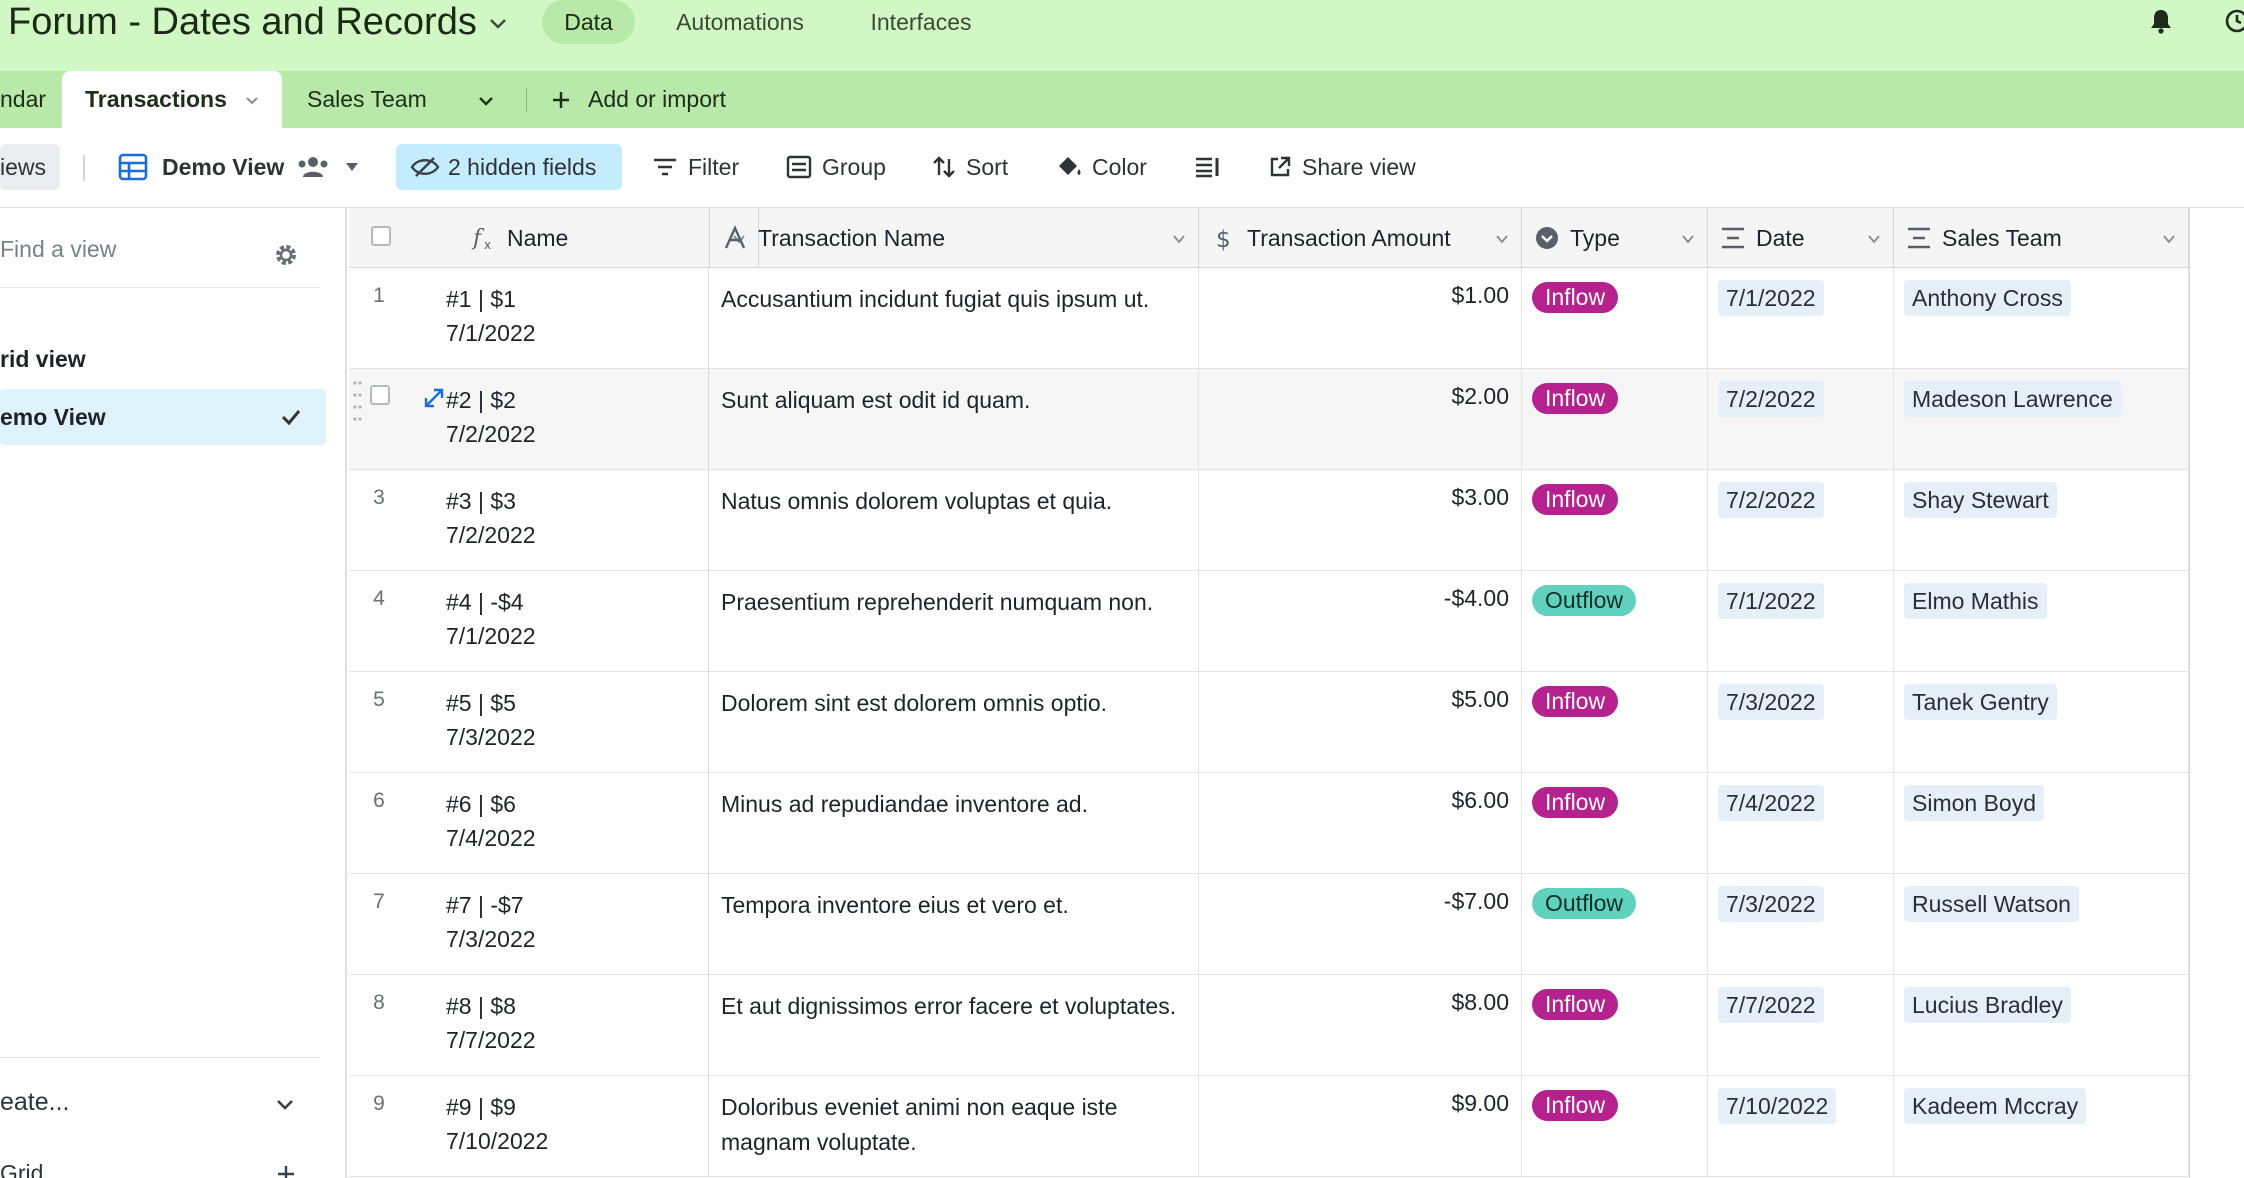 This screenshot has width=2244, height=1178. What do you see at coordinates (1360, 238) in the screenshot?
I see `column-header-transaction-amount: $ Transaction Amount` at bounding box center [1360, 238].